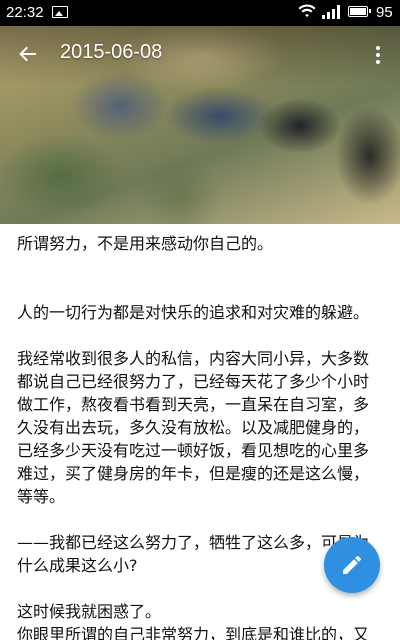 The image size is (400, 640). What do you see at coordinates (378, 54) in the screenshot?
I see `more-vert-icon` at bounding box center [378, 54].